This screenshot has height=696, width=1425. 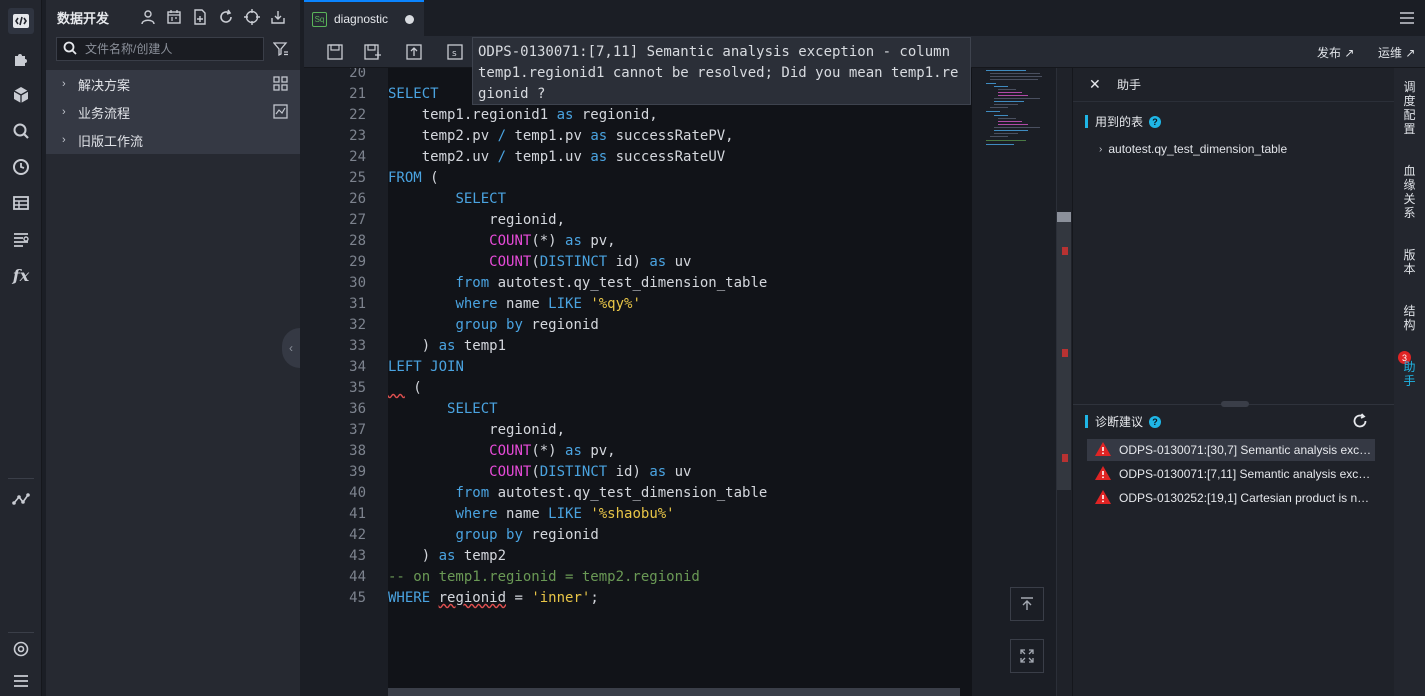 I want to click on tree-item-legacy-workflow: › 旧版工作流, so click(x=173, y=140).